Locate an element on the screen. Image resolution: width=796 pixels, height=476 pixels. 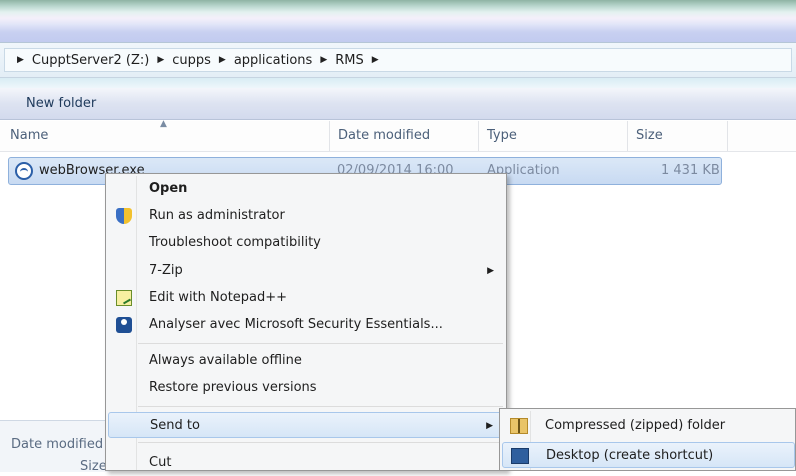
column-header-name: Name is located at coordinates (29, 136).